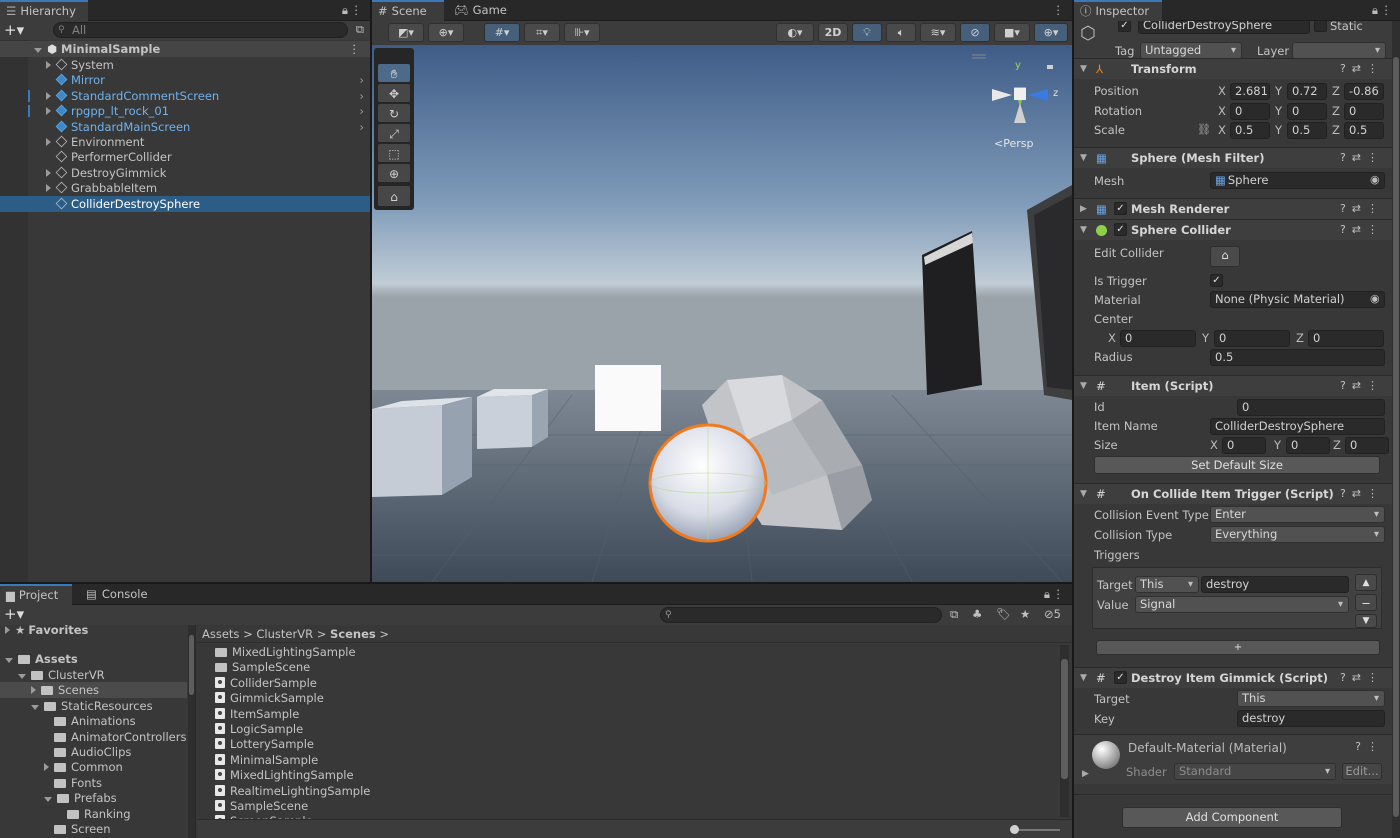 The image size is (1400, 838). Describe the element at coordinates (284, 634) in the screenshot. I see `breadcrumb-clustervr: ClusterVR` at that location.